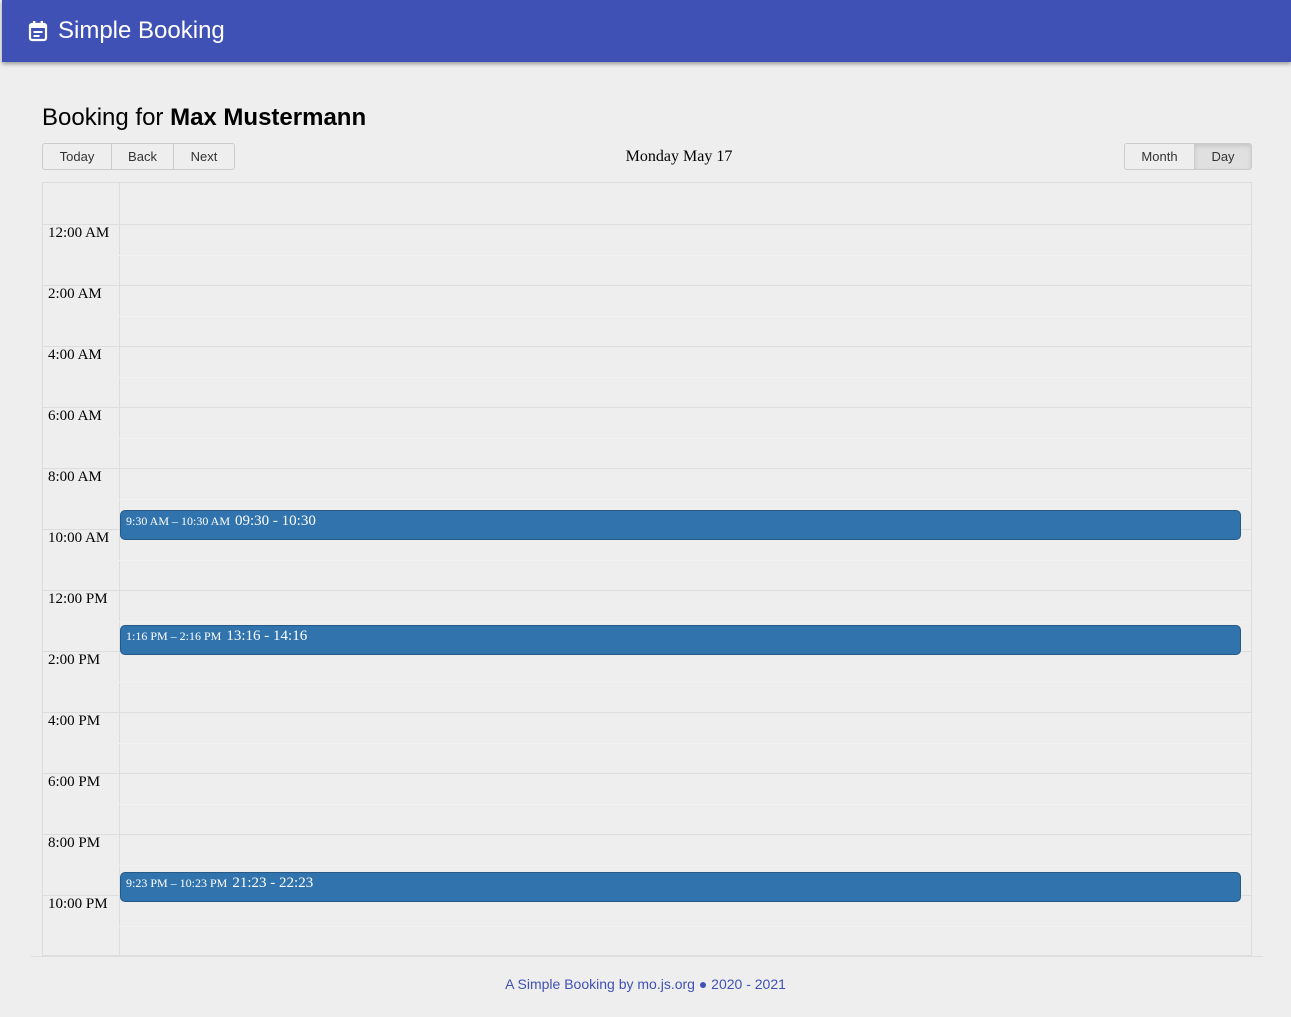 The image size is (1291, 1017). Describe the element at coordinates (78, 904) in the screenshot. I see `time-label: 10:00 PM` at that location.